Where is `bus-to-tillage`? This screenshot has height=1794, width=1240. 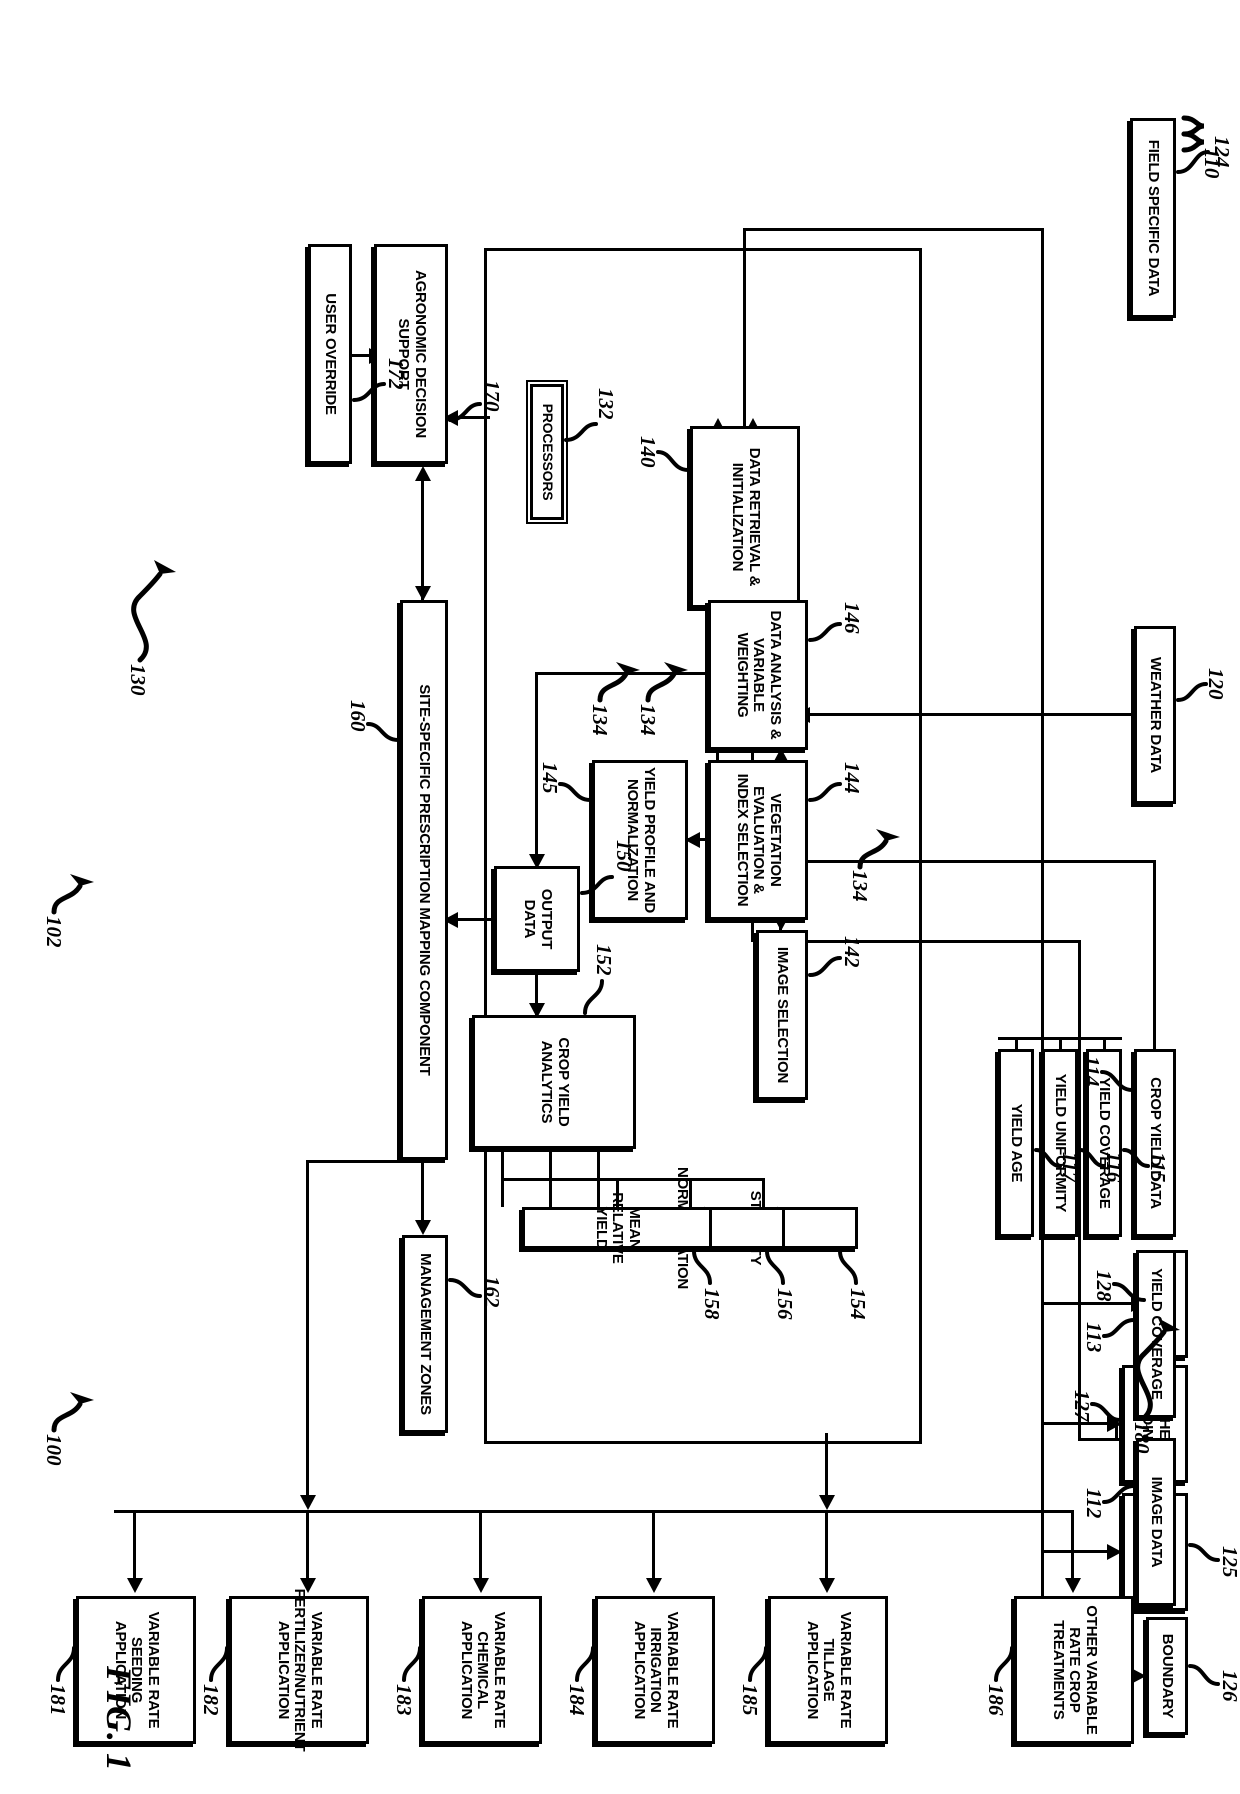
bus-to-tillage is located at coordinates (826, 1546).